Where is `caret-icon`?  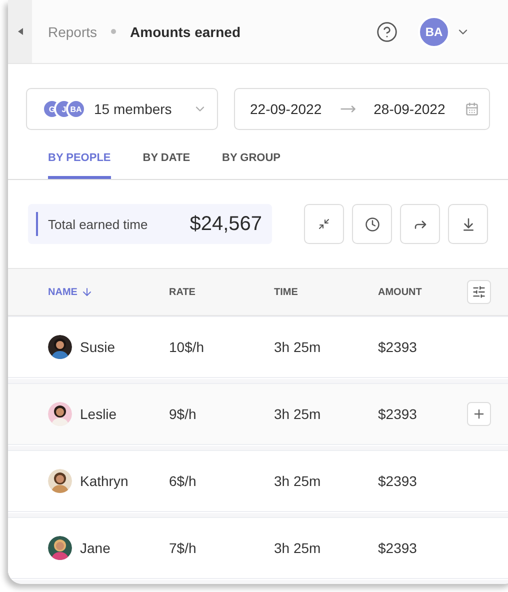 caret-icon is located at coordinates (20, 31).